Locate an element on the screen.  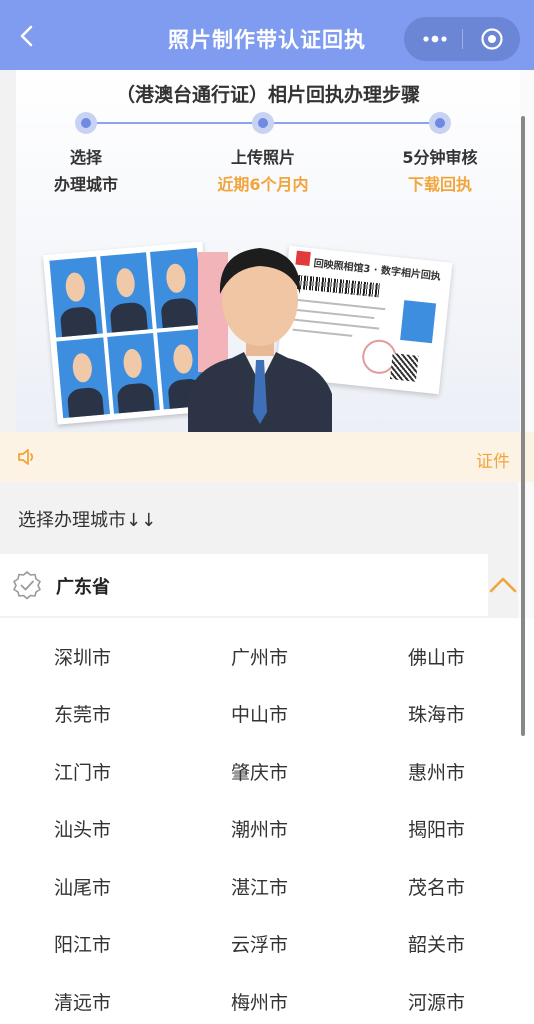
city-item: 深圳市 is located at coordinates (119, 656).